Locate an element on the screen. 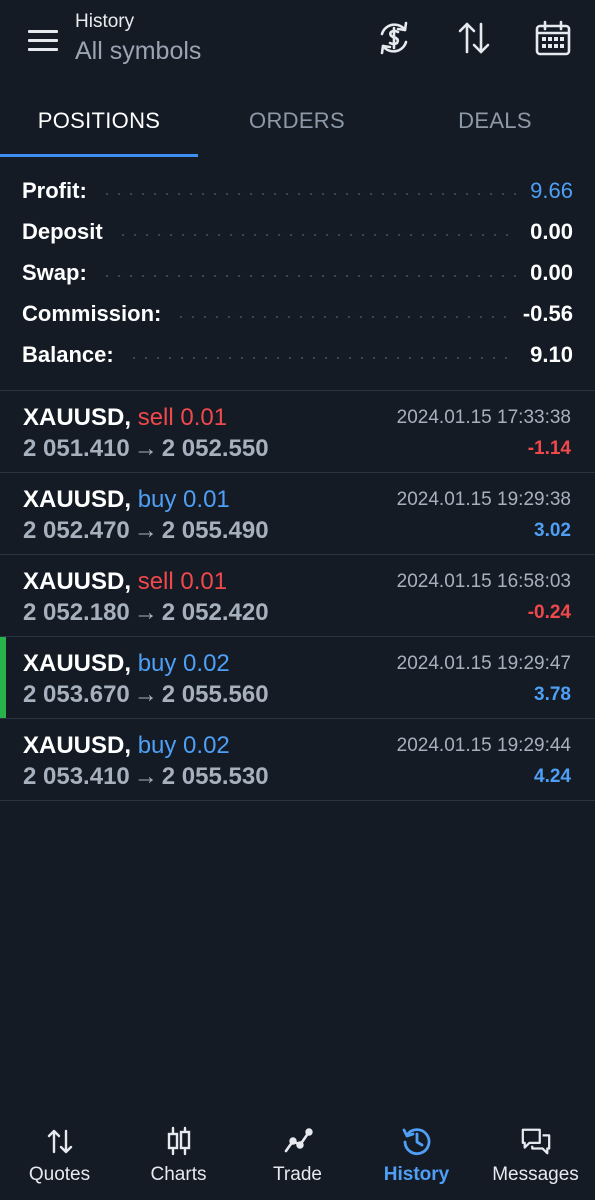  close-price: 2 052.420 is located at coordinates (215, 612).